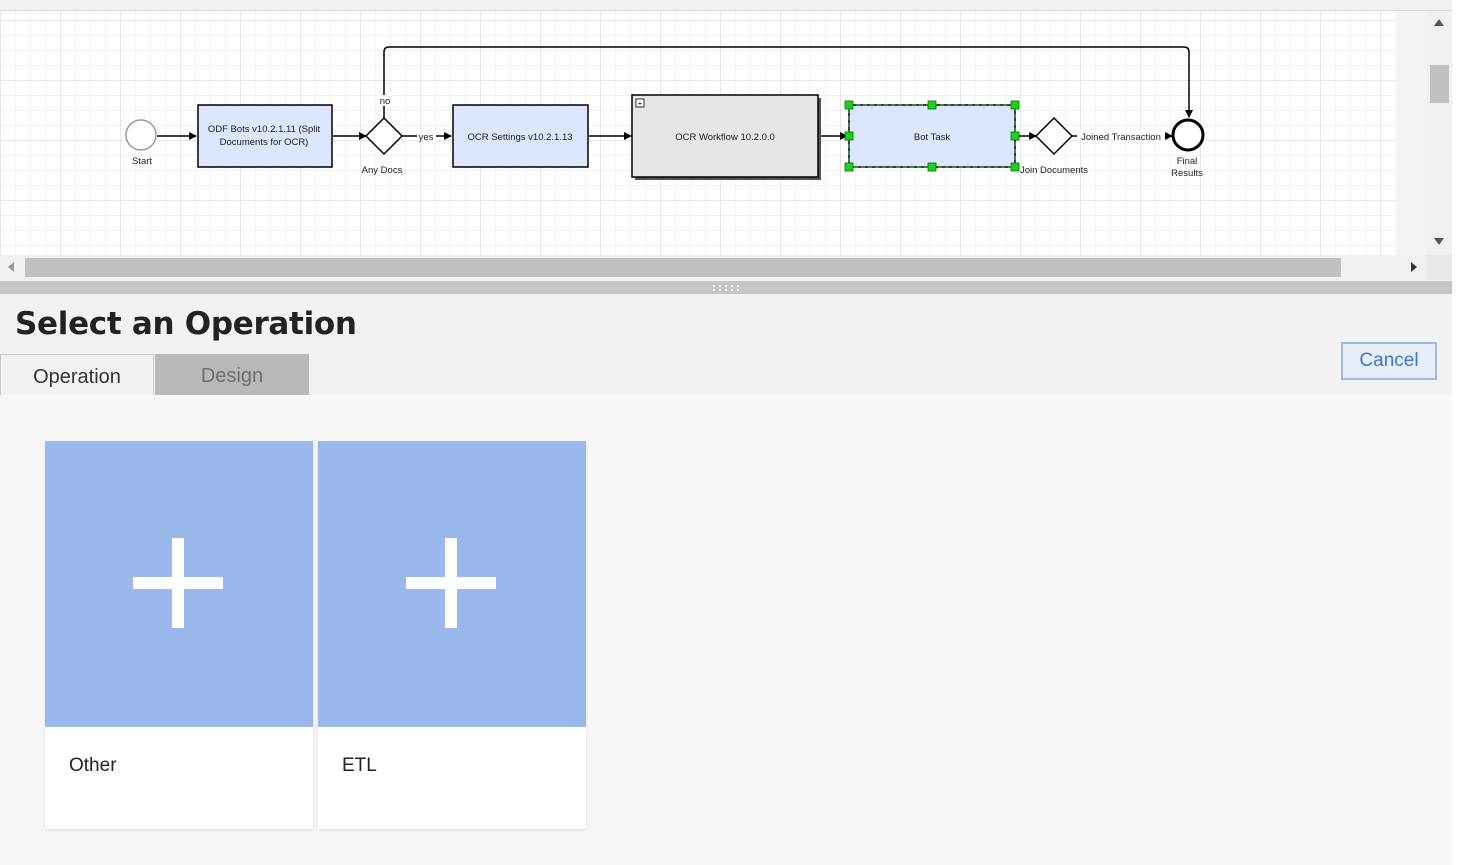 Image resolution: width=1467 pixels, height=865 pixels. I want to click on tab-design: Design, so click(232, 374).